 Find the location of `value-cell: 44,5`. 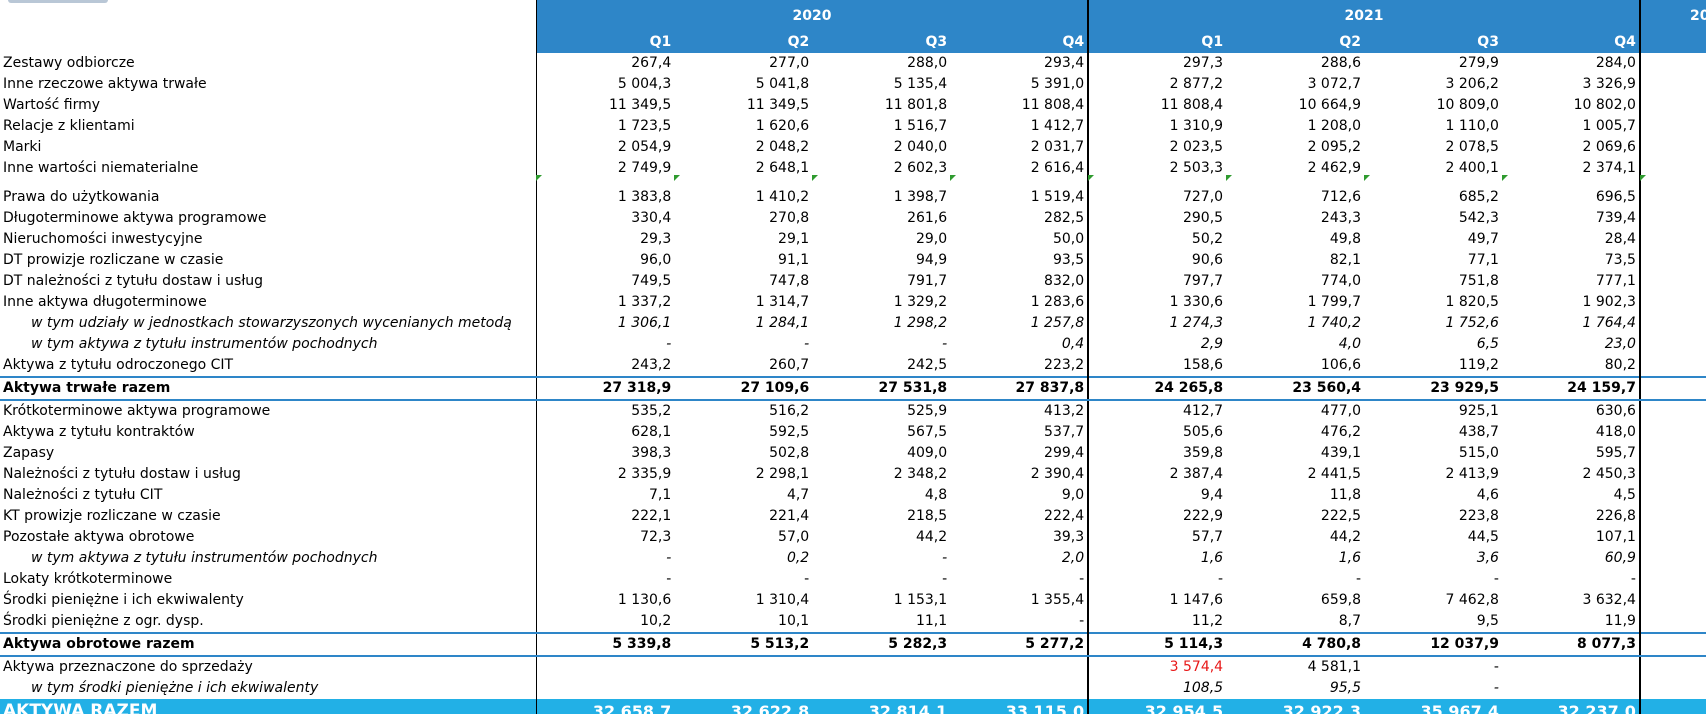

value-cell: 44,5 is located at coordinates (1483, 537).